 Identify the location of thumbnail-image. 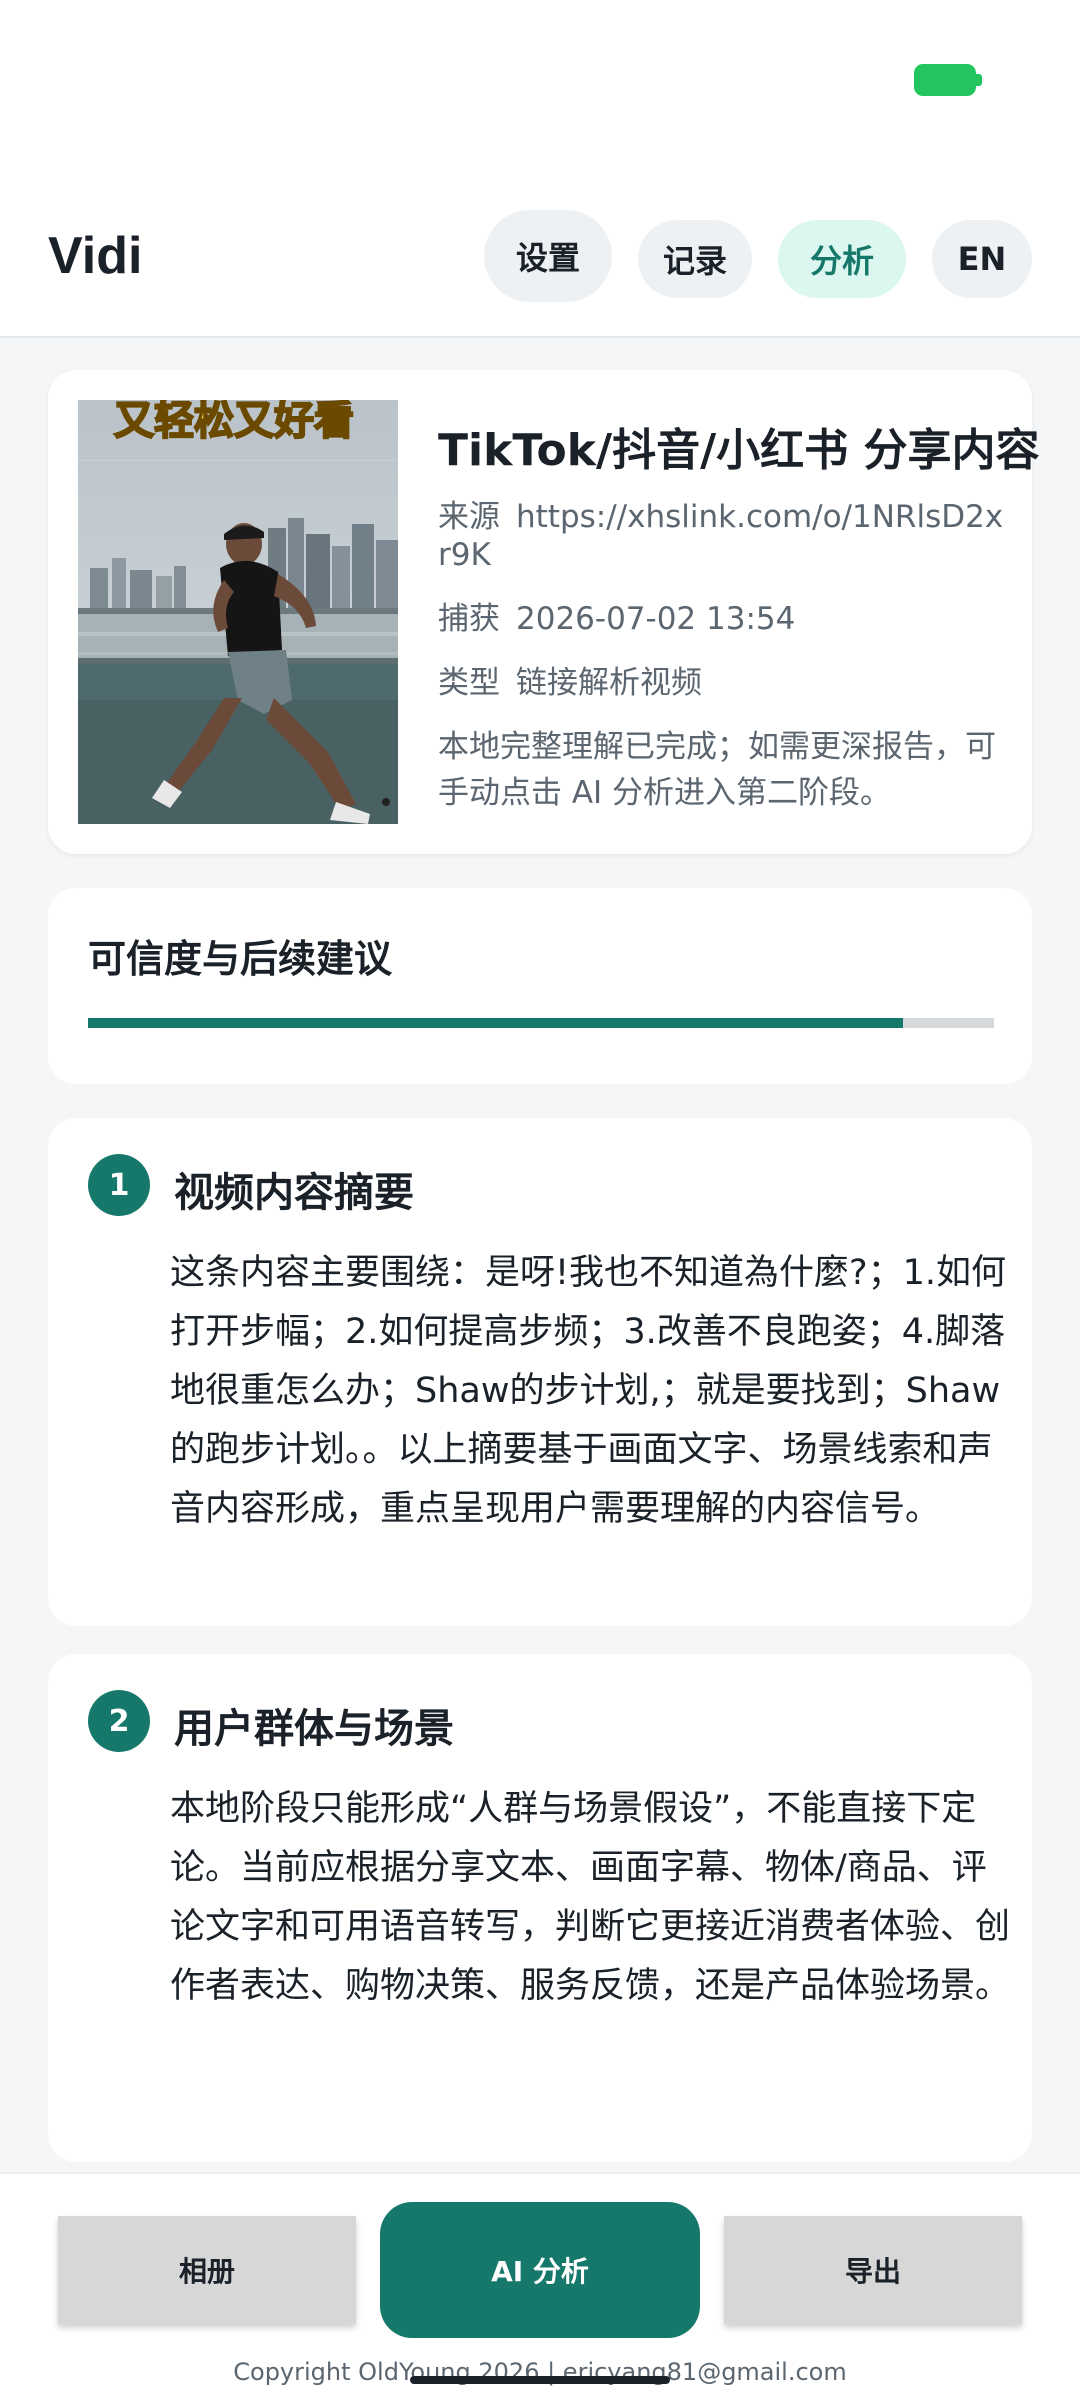
(238, 612).